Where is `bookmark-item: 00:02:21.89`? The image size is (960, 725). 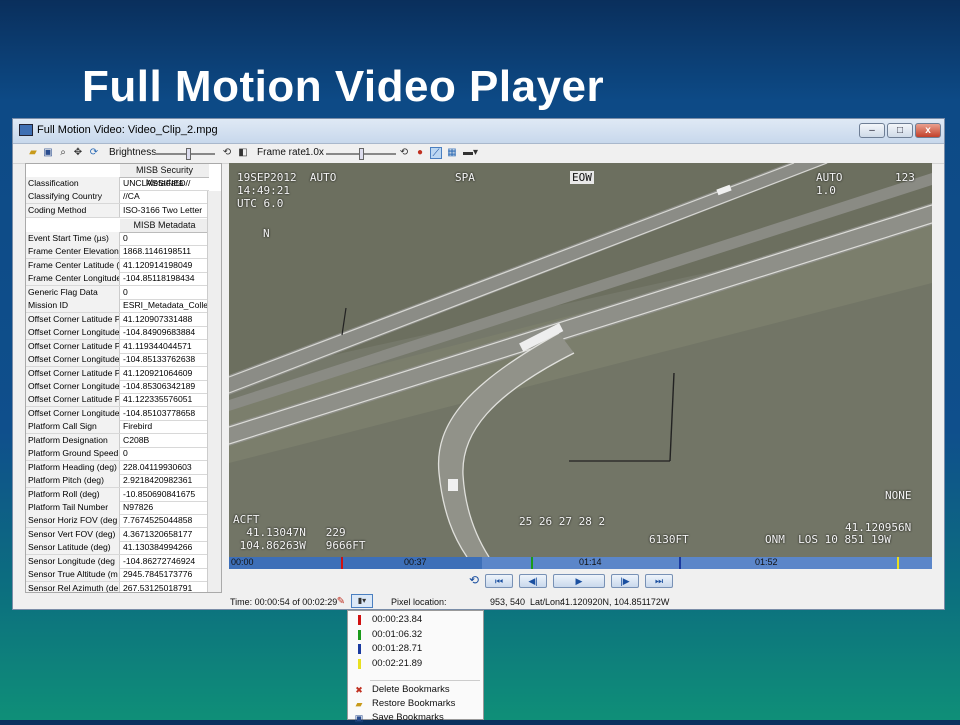
bookmark-item: 00:02:21.89 is located at coordinates (415, 664).